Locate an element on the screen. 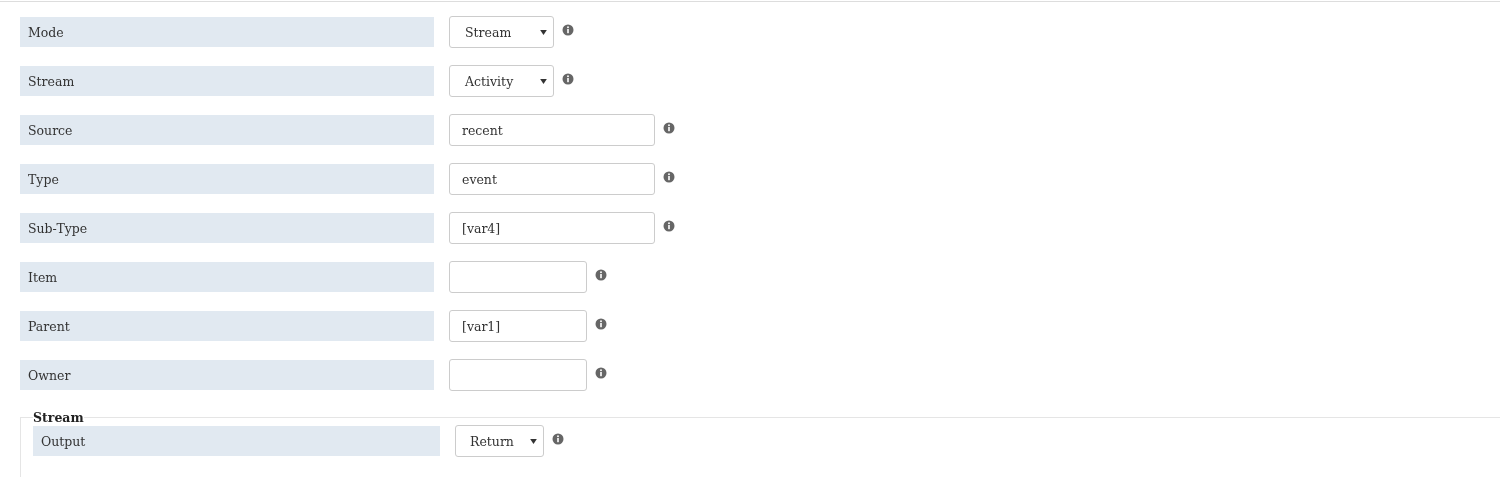  text-field: [var4] is located at coordinates (552, 228).